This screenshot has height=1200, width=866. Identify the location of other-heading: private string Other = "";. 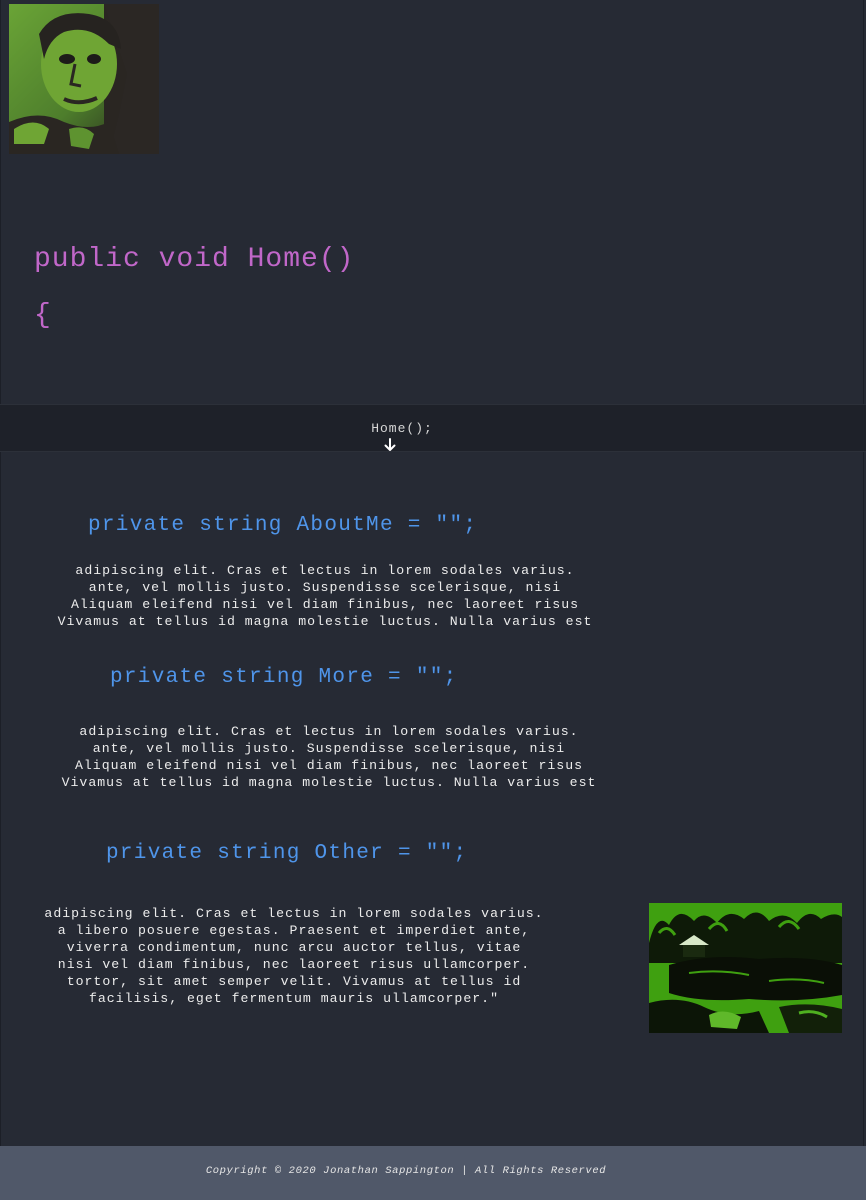
(287, 853).